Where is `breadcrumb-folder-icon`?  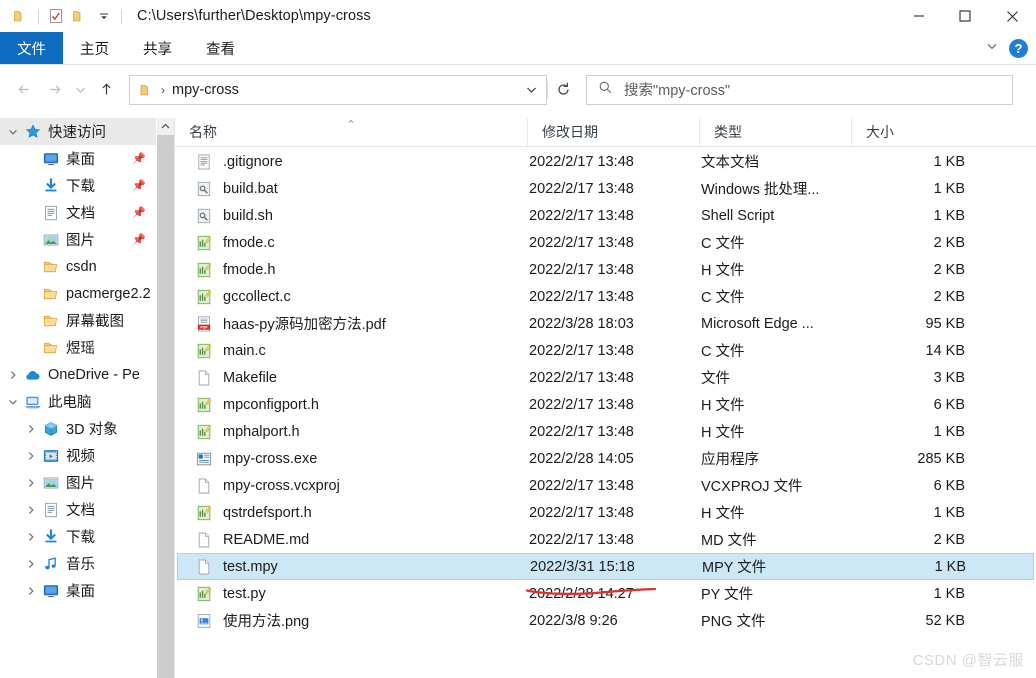 breadcrumb-folder-icon is located at coordinates (147, 90).